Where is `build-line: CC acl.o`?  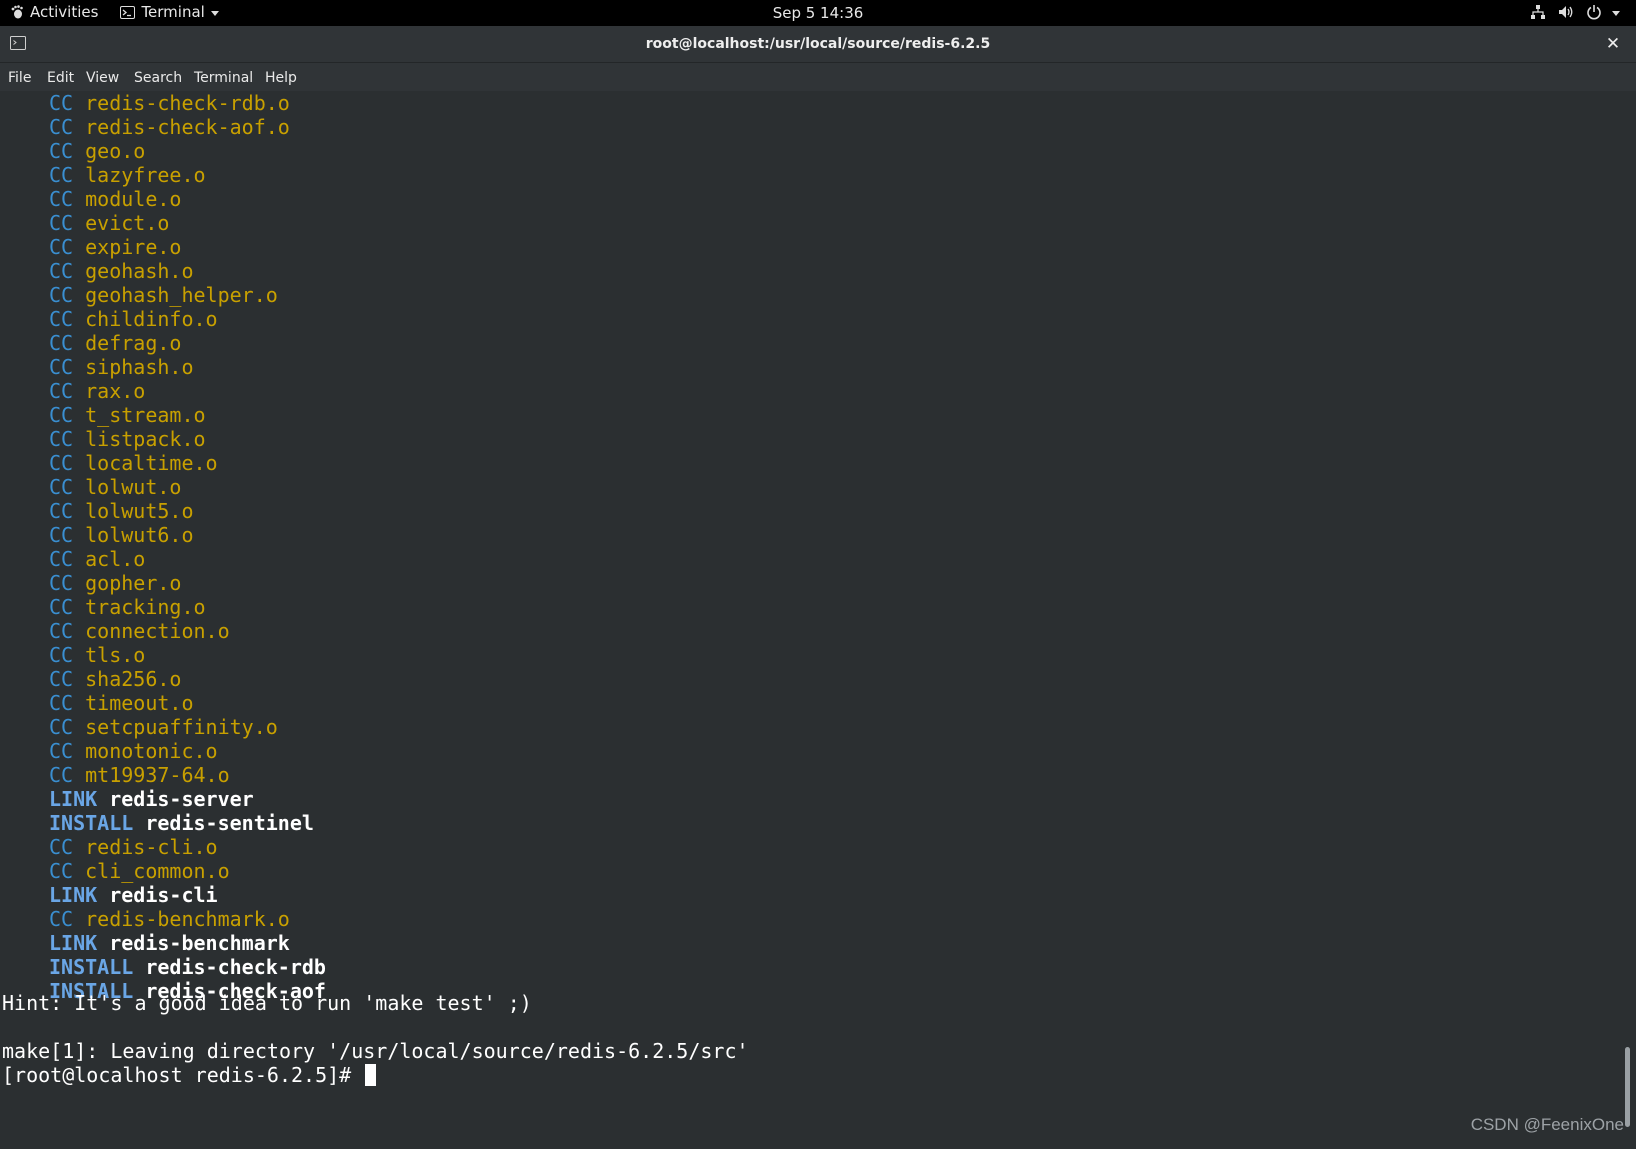 build-line: CC acl.o is located at coordinates (73, 559).